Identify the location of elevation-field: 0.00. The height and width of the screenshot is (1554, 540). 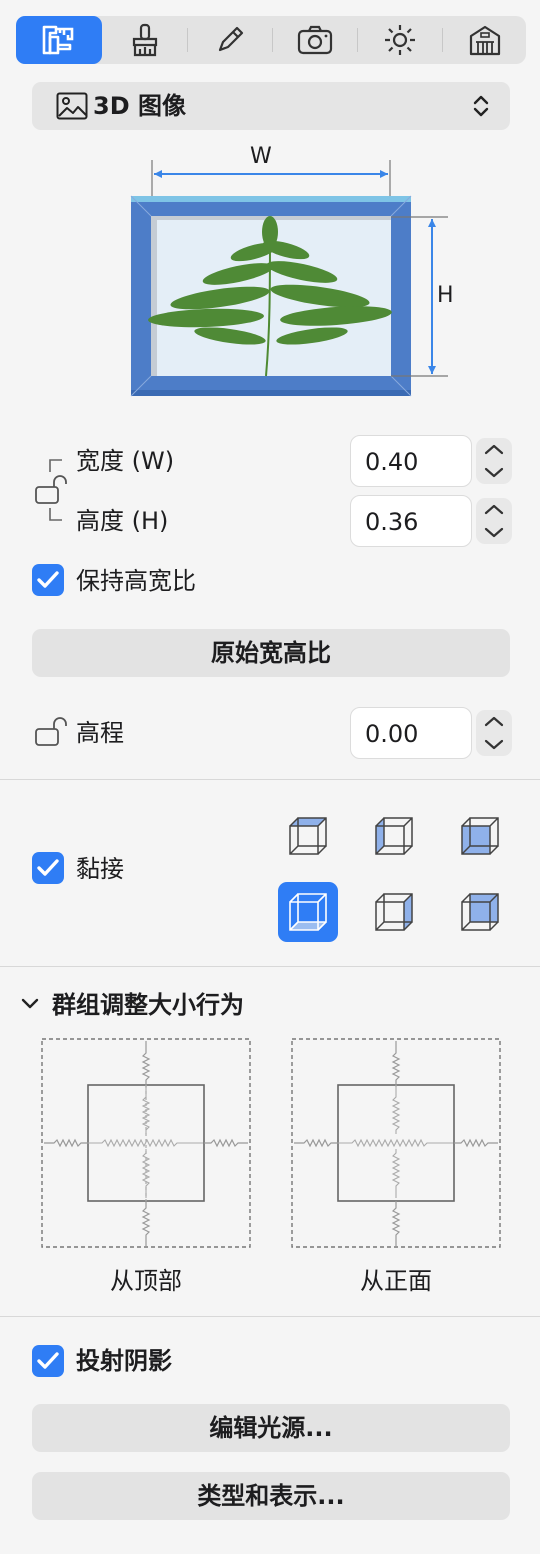
(411, 733).